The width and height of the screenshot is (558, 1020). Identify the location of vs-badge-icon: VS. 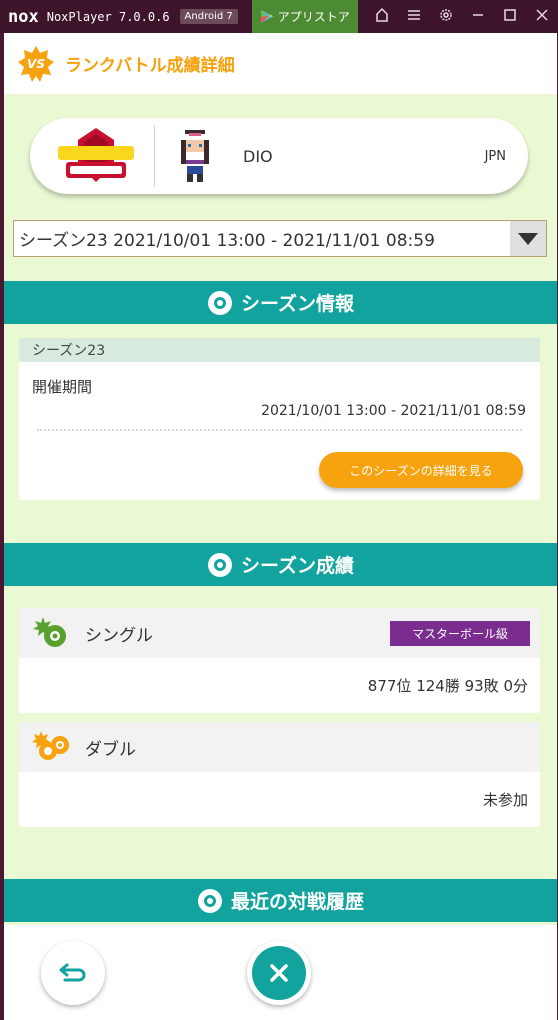
(36, 63).